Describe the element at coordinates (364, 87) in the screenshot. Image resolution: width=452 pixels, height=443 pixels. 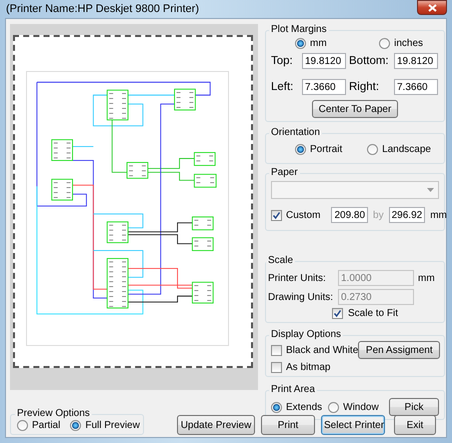
I see `field-label: Right:` at that location.